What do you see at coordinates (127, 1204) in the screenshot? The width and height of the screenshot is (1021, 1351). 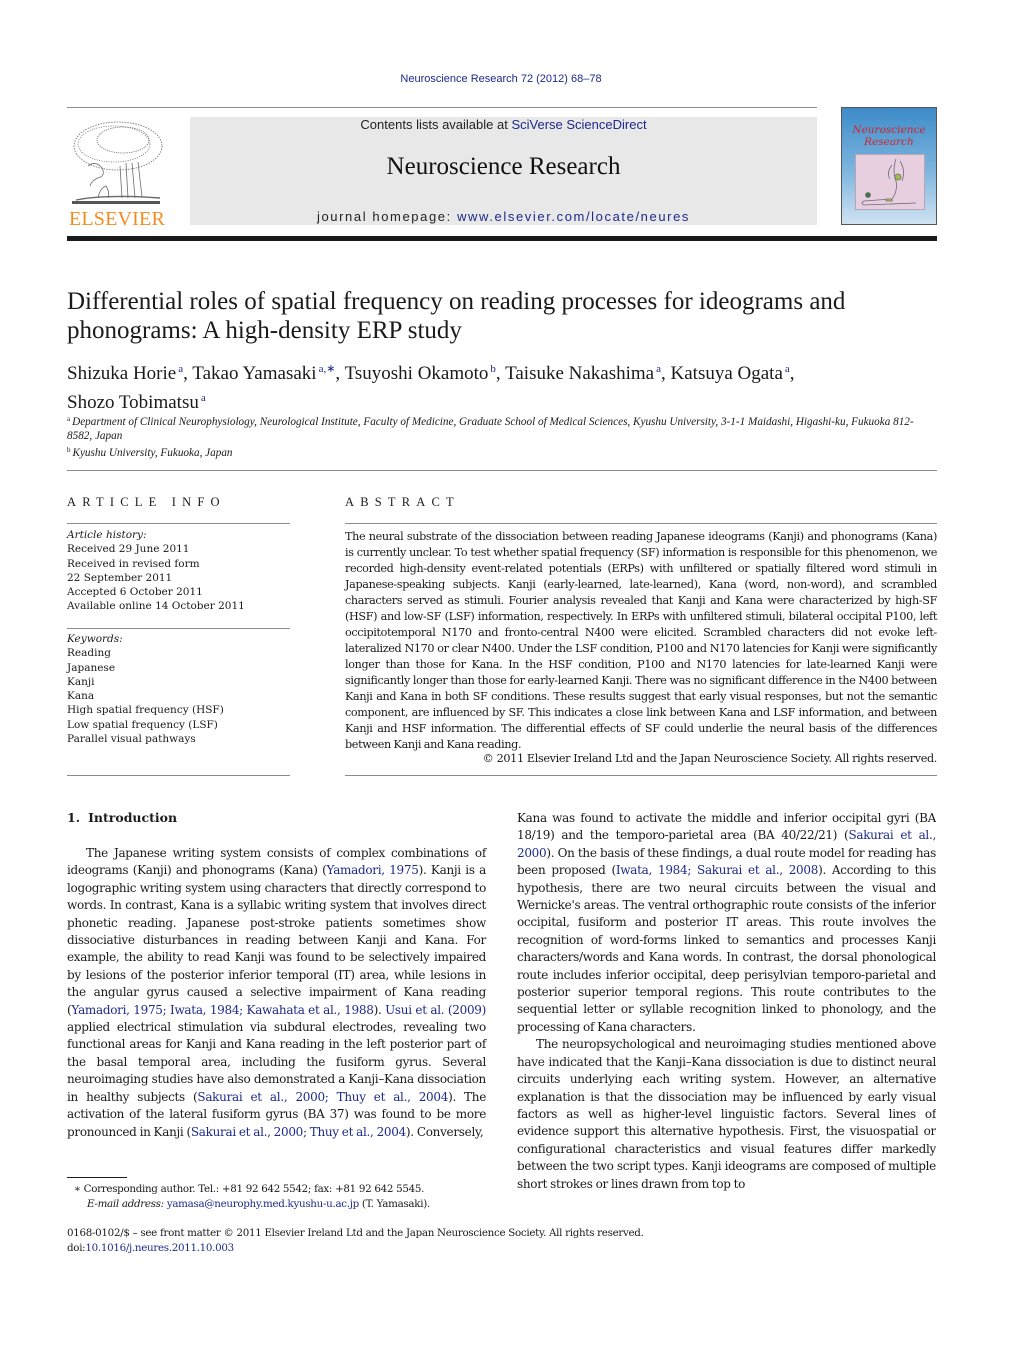 I see `email-label: E-mail address:` at bounding box center [127, 1204].